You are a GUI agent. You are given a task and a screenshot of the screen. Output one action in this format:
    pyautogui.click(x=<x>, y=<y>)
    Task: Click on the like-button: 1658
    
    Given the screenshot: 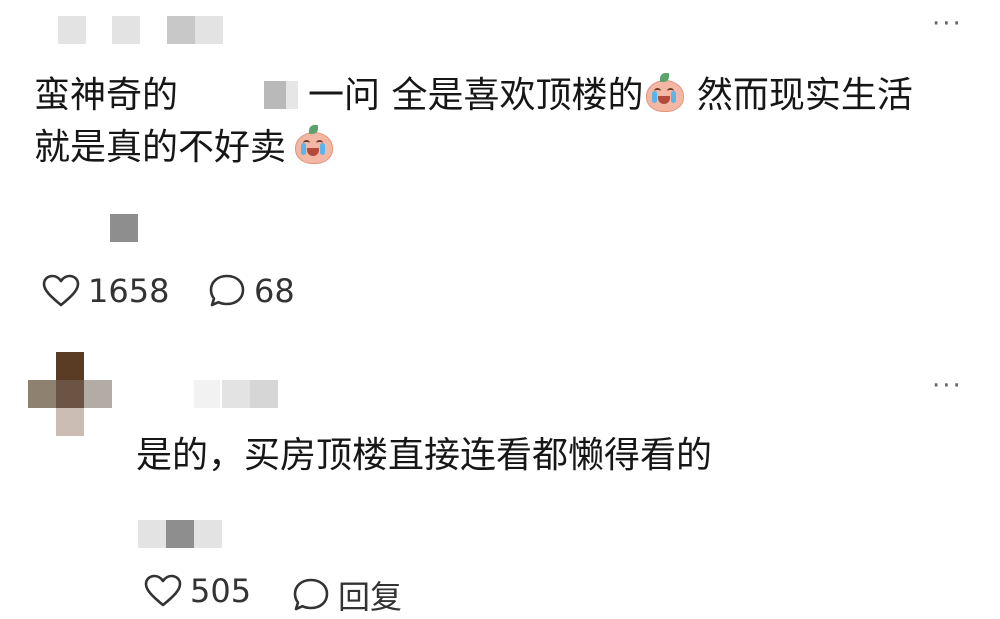 What is the action you would take?
    pyautogui.click(x=105, y=291)
    